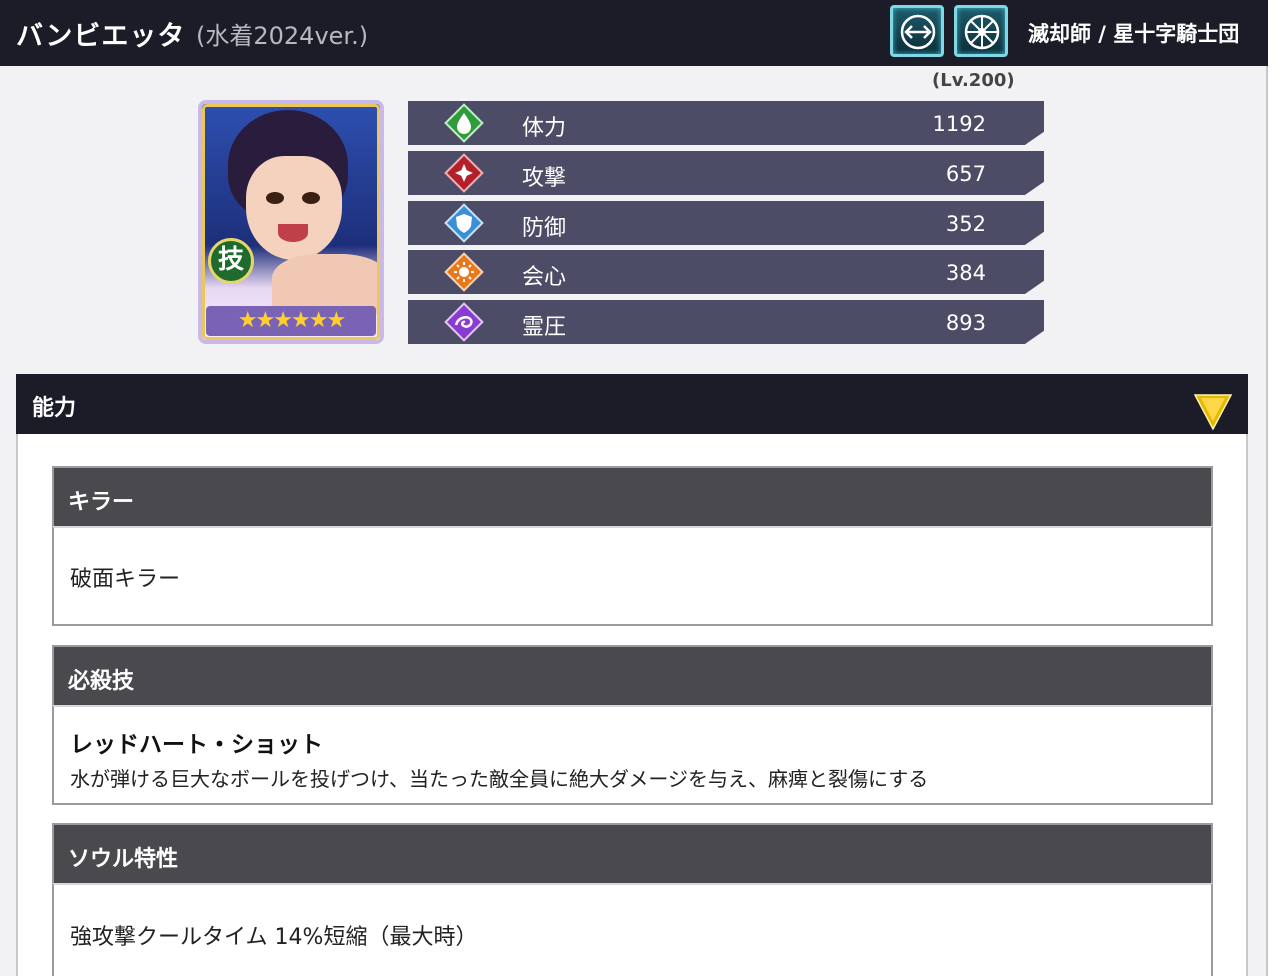 The image size is (1280, 976). What do you see at coordinates (464, 173) in the screenshot?
I see `attack-icon` at bounding box center [464, 173].